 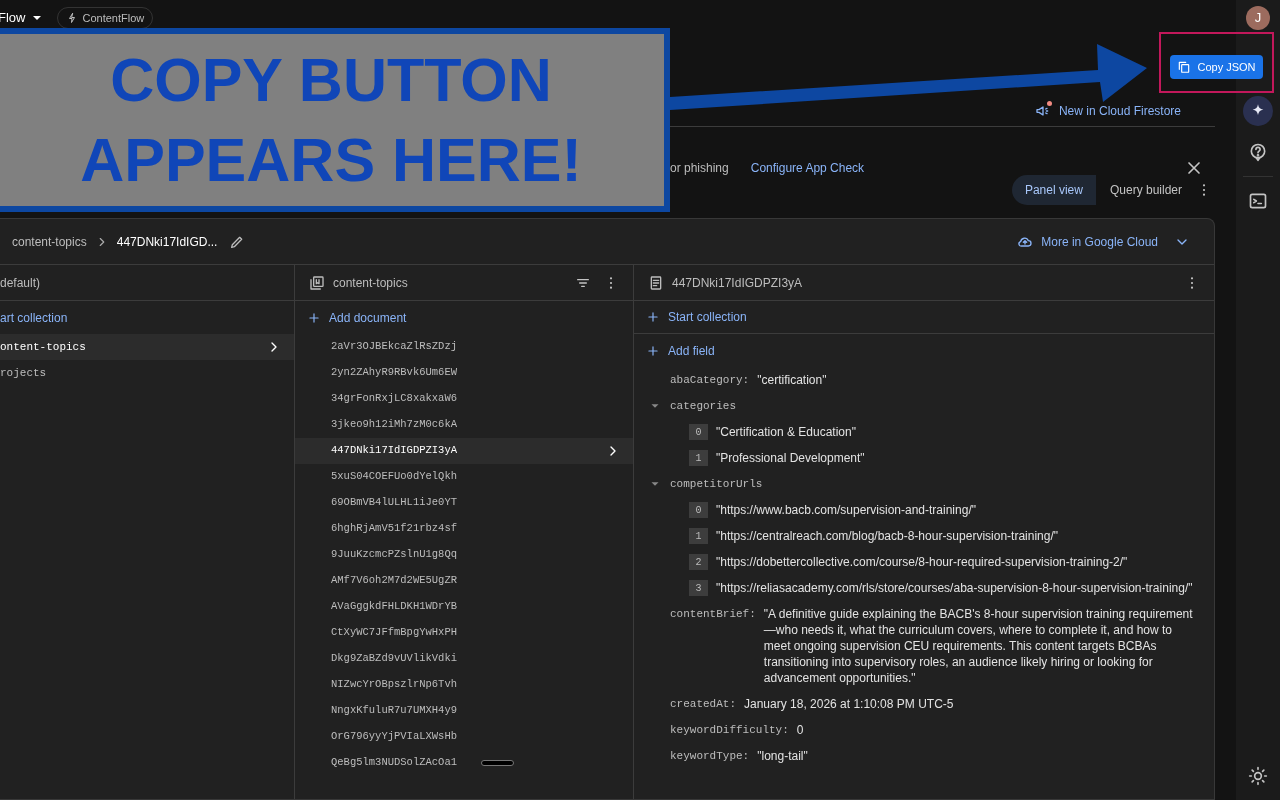 I want to click on field-value: "https://www.bacb.com/supervision-and-training/", so click(x=846, y=510).